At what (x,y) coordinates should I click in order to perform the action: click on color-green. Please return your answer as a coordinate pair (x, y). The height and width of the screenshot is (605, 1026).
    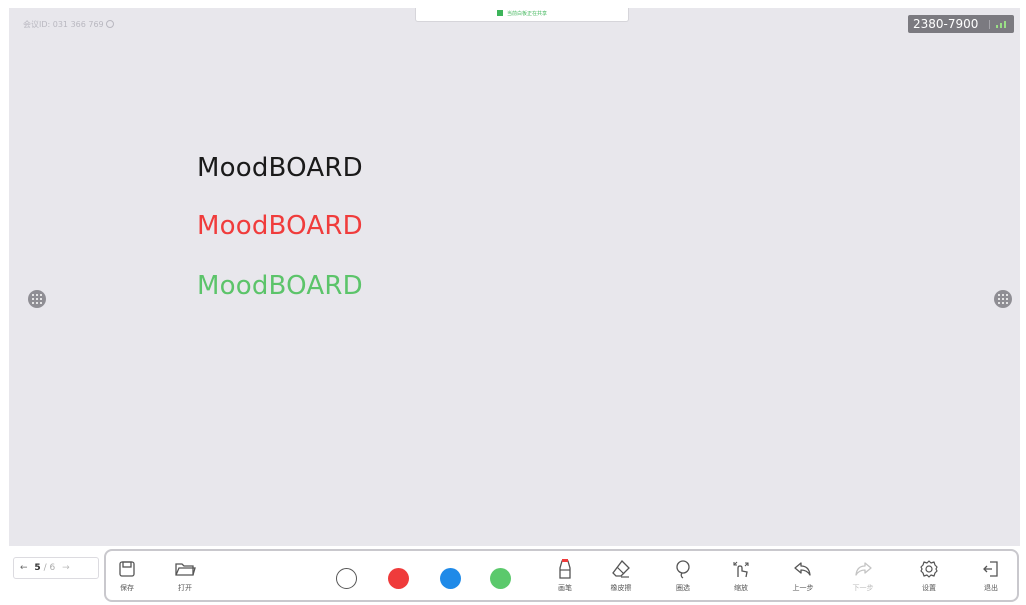
    Looking at the image, I should click on (500, 578).